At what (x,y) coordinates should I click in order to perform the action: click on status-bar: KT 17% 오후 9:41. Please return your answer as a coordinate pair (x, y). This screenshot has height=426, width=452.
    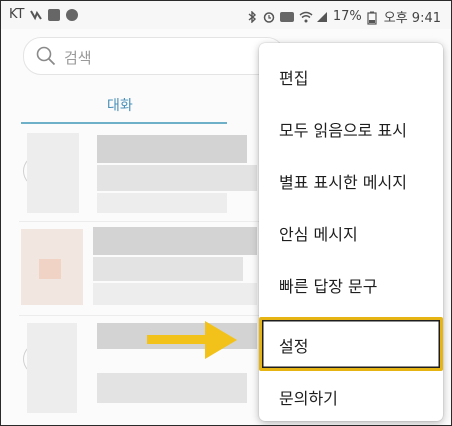
    Looking at the image, I should click on (226, 15).